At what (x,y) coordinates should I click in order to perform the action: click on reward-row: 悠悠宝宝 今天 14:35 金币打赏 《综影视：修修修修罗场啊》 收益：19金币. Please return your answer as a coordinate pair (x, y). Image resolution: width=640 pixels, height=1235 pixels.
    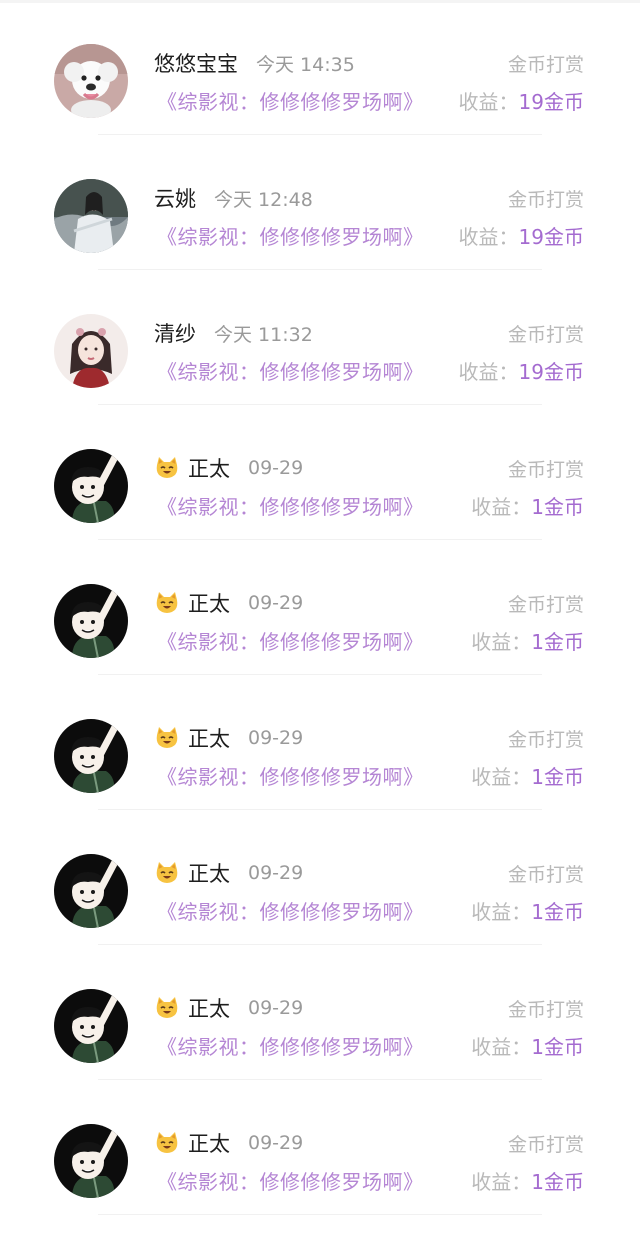
    Looking at the image, I should click on (320, 67).